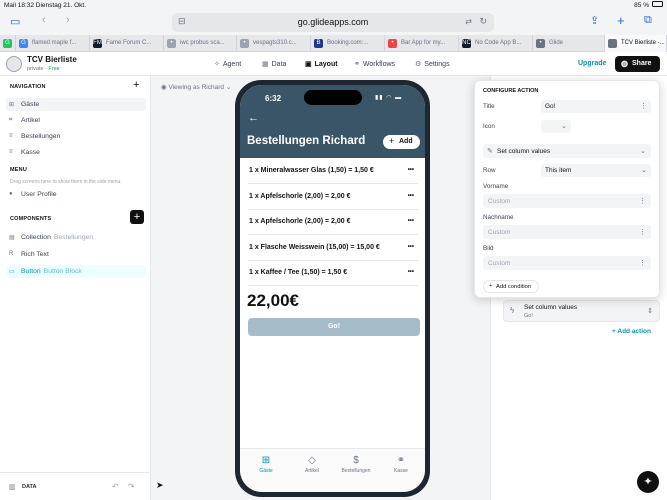 The width and height of the screenshot is (667, 500). Describe the element at coordinates (44, 20) in the screenshot. I see `back-icon: ‹` at that location.